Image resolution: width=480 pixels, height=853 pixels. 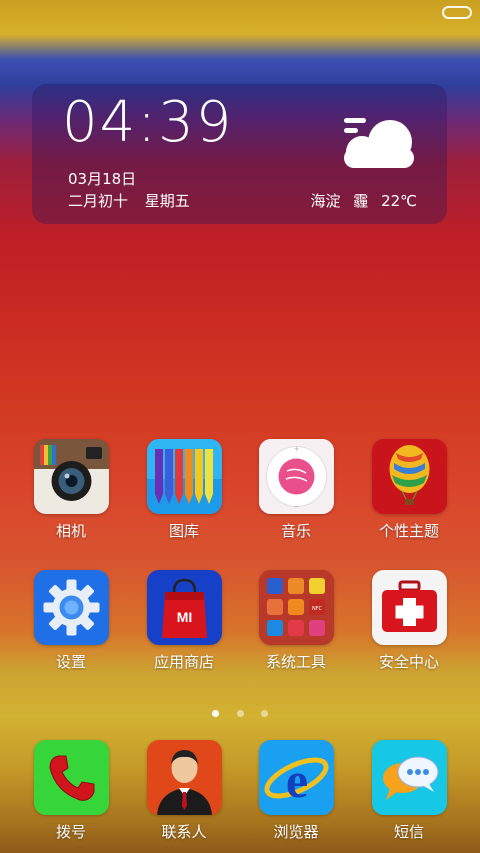 What do you see at coordinates (70, 662) in the screenshot?
I see `app-label: 设置` at bounding box center [70, 662].